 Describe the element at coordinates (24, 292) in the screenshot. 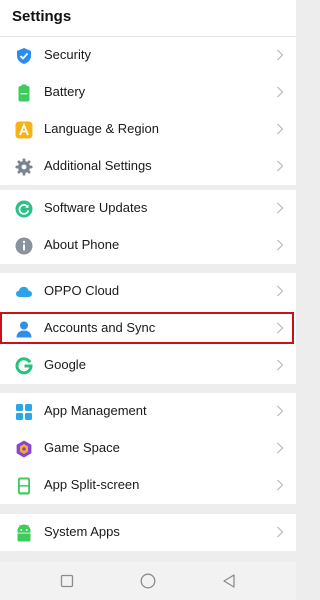

I see `cloud-icon` at that location.